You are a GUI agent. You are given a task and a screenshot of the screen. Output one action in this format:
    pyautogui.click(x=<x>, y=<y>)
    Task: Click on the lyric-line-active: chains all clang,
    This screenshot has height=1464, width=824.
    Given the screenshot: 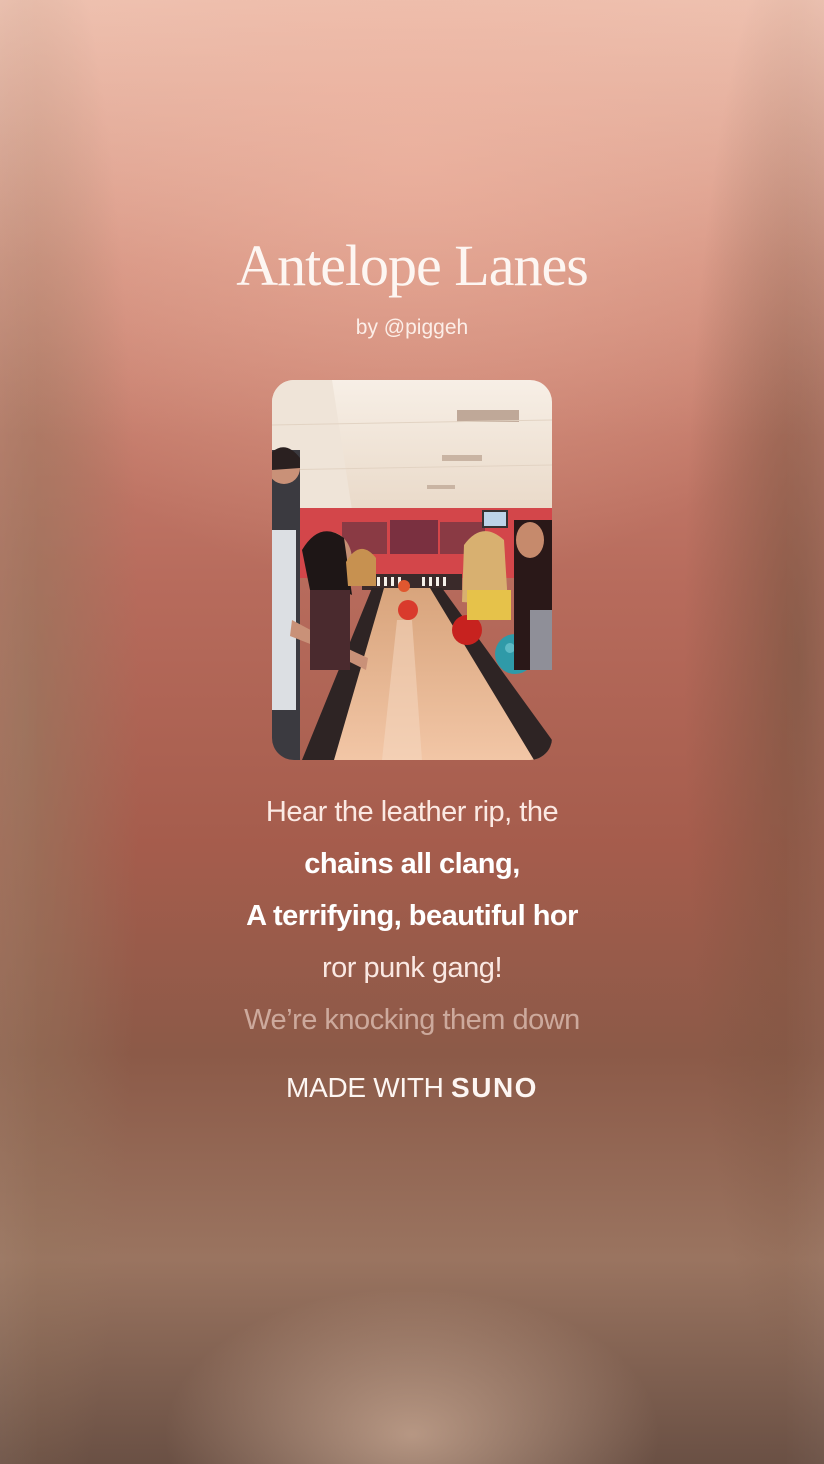 What is the action you would take?
    pyautogui.click(x=412, y=864)
    